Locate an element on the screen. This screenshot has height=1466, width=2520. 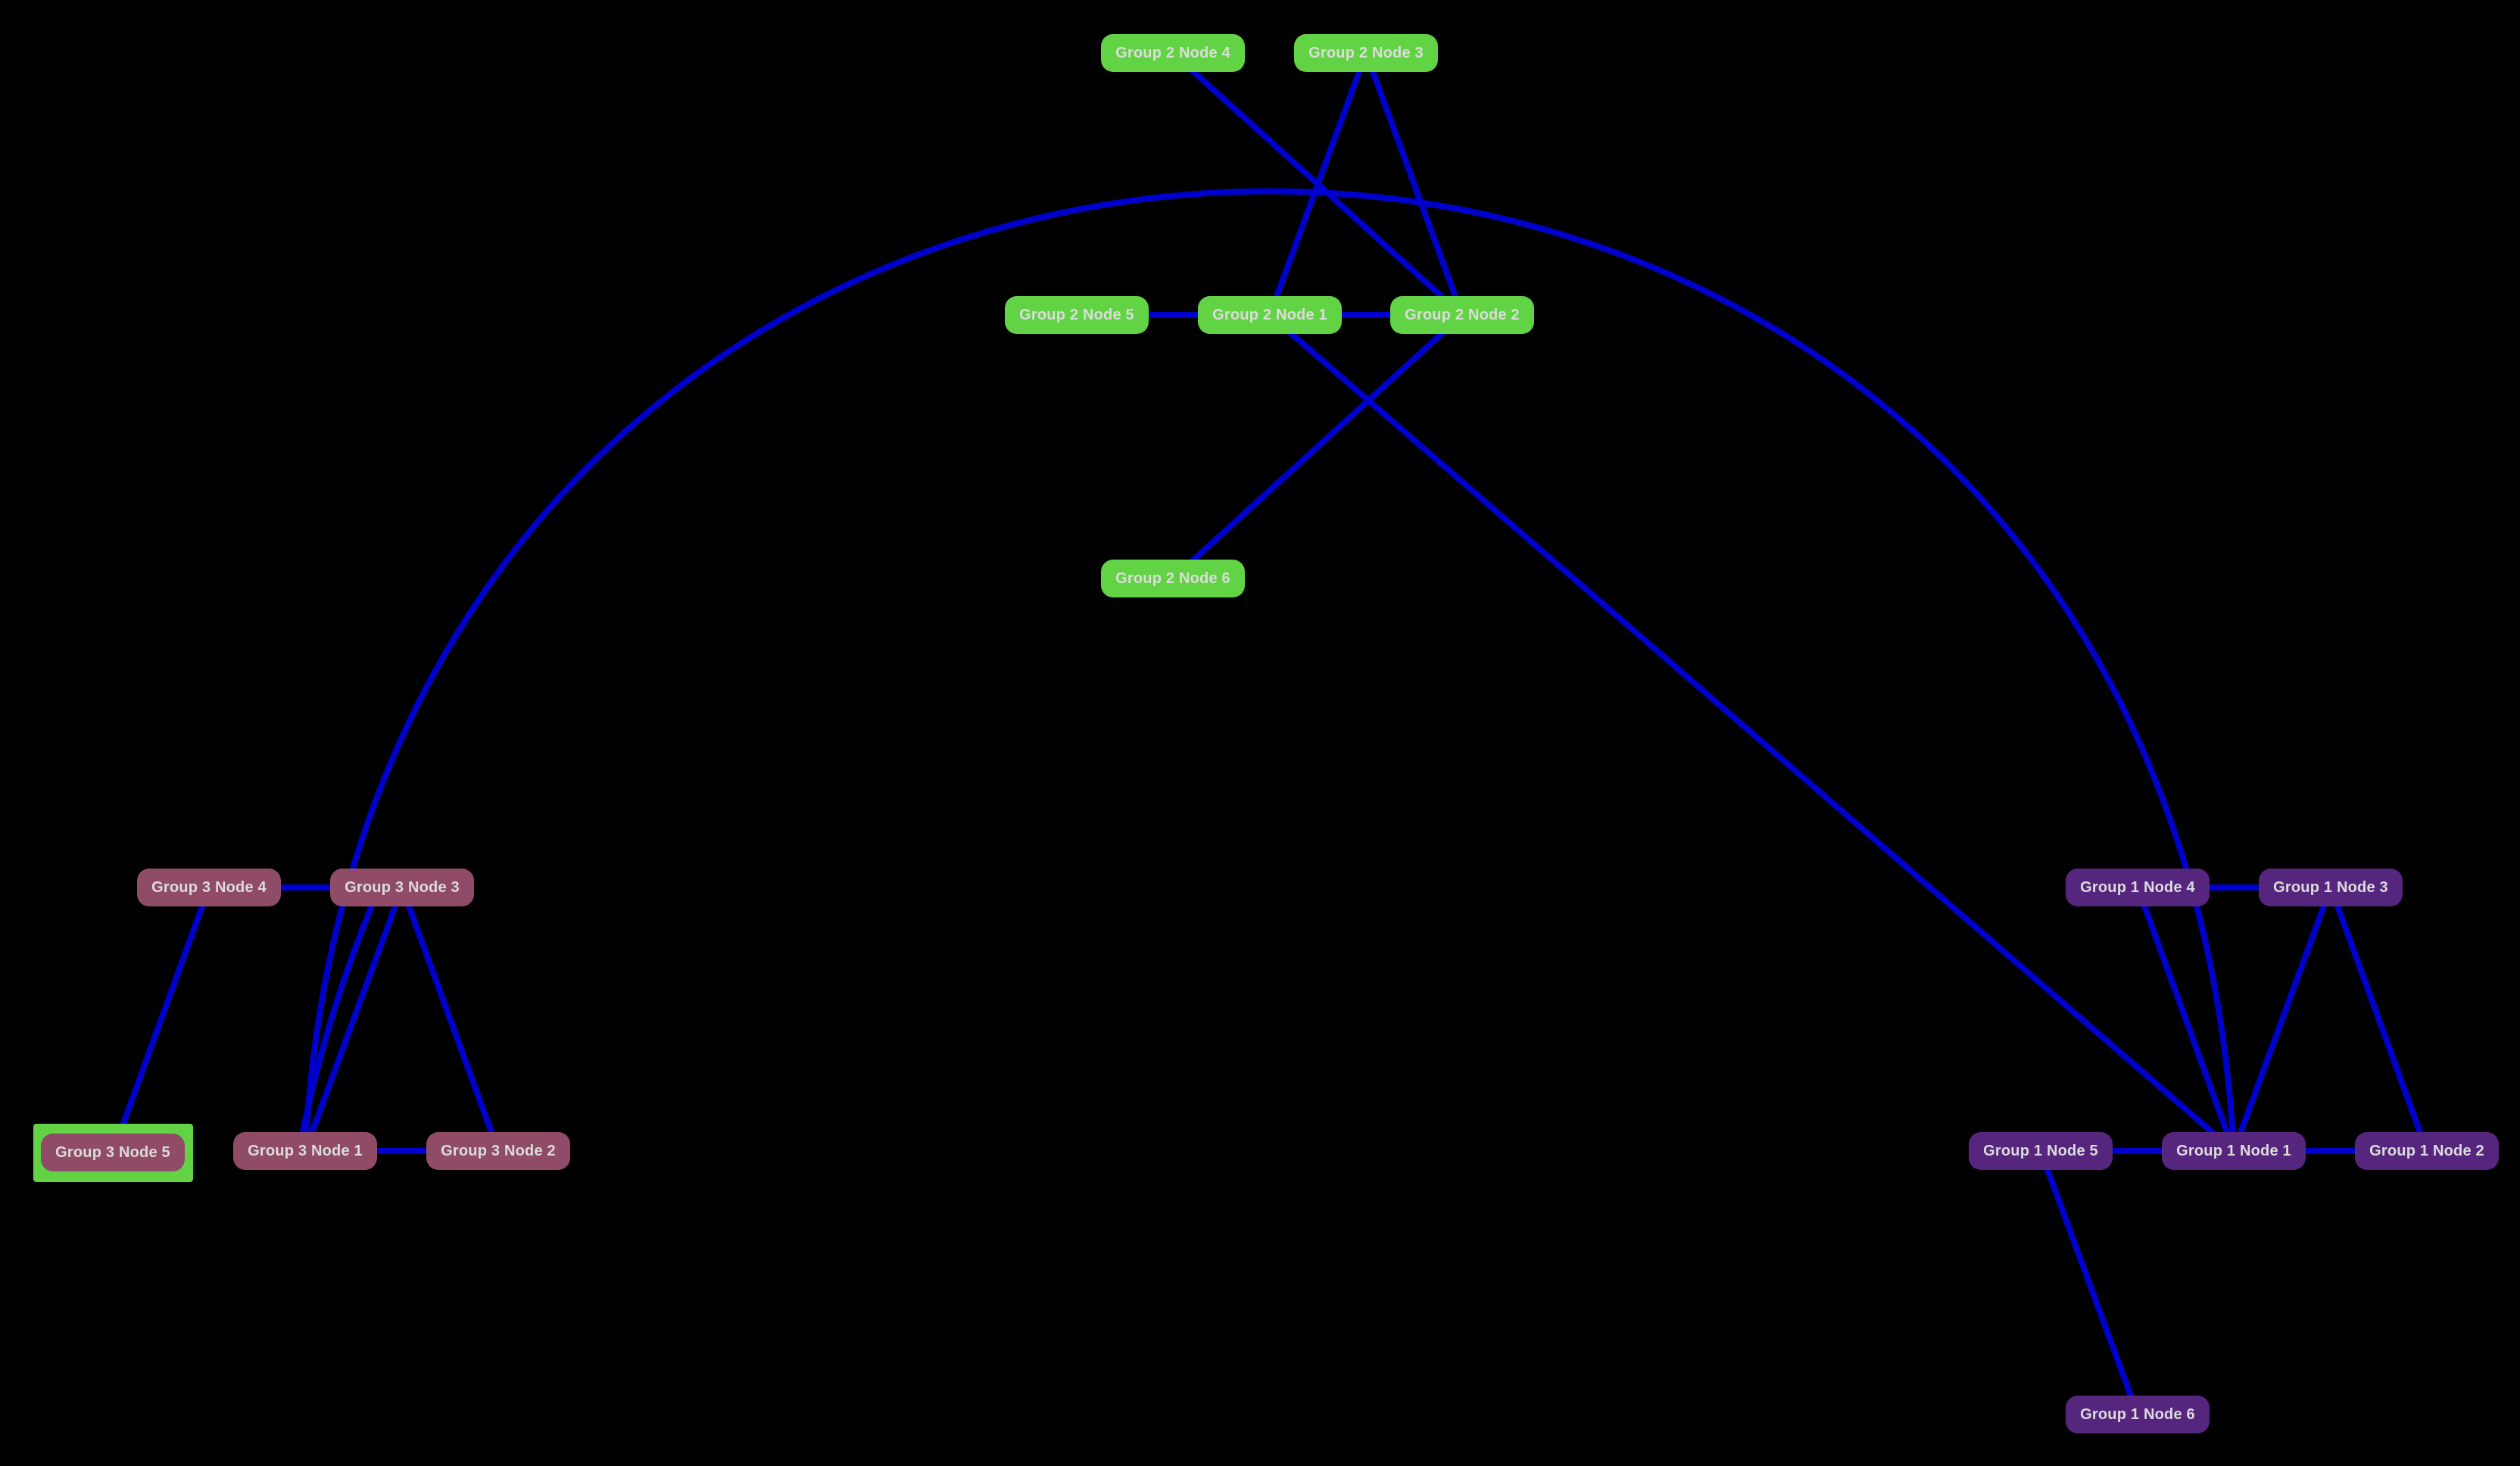
node-label: Group 1 Node 5 is located at coordinates (2040, 1150).